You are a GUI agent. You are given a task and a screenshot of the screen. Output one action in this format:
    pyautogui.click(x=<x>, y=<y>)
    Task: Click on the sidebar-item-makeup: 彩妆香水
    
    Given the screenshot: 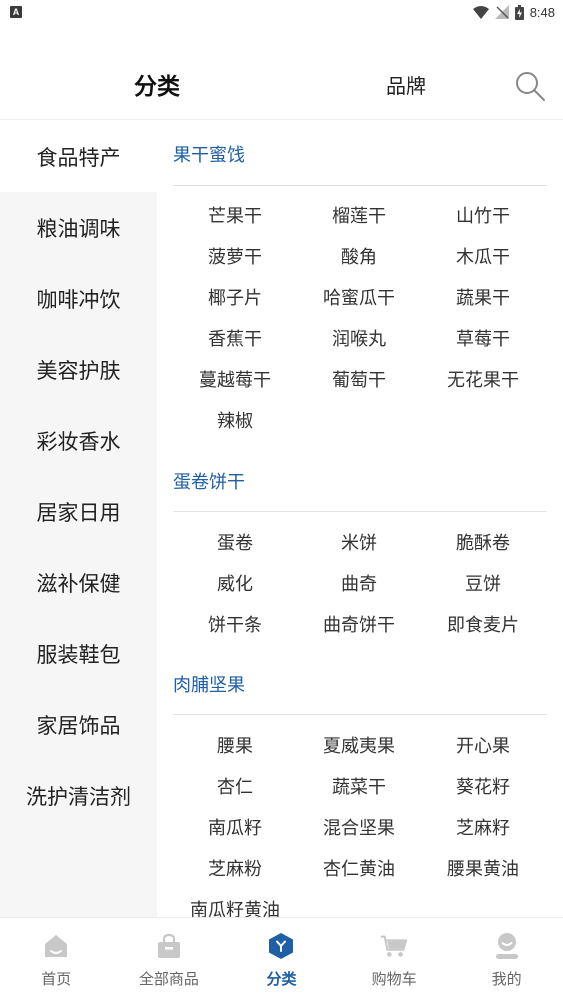 What is the action you would take?
    pyautogui.click(x=78, y=440)
    